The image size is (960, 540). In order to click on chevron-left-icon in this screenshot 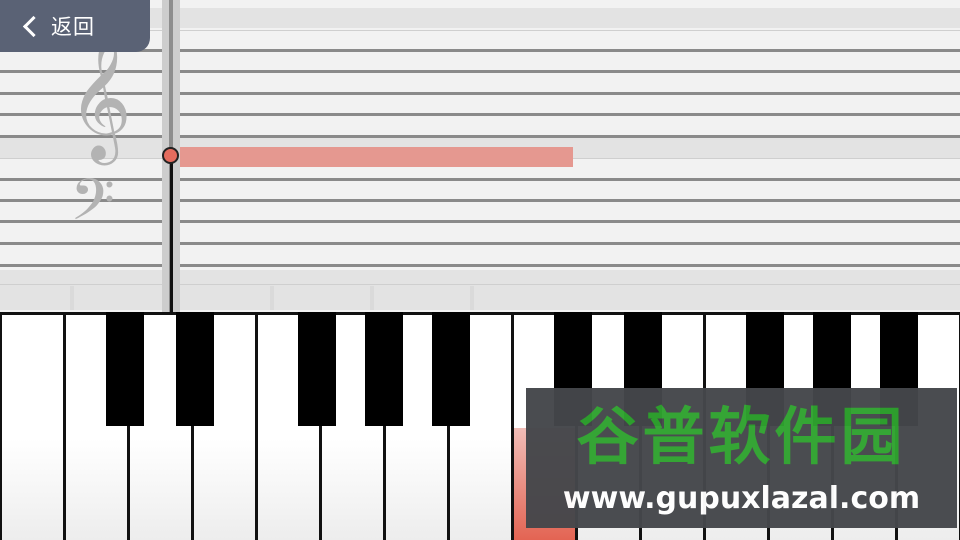, I will do `click(33, 26)`.